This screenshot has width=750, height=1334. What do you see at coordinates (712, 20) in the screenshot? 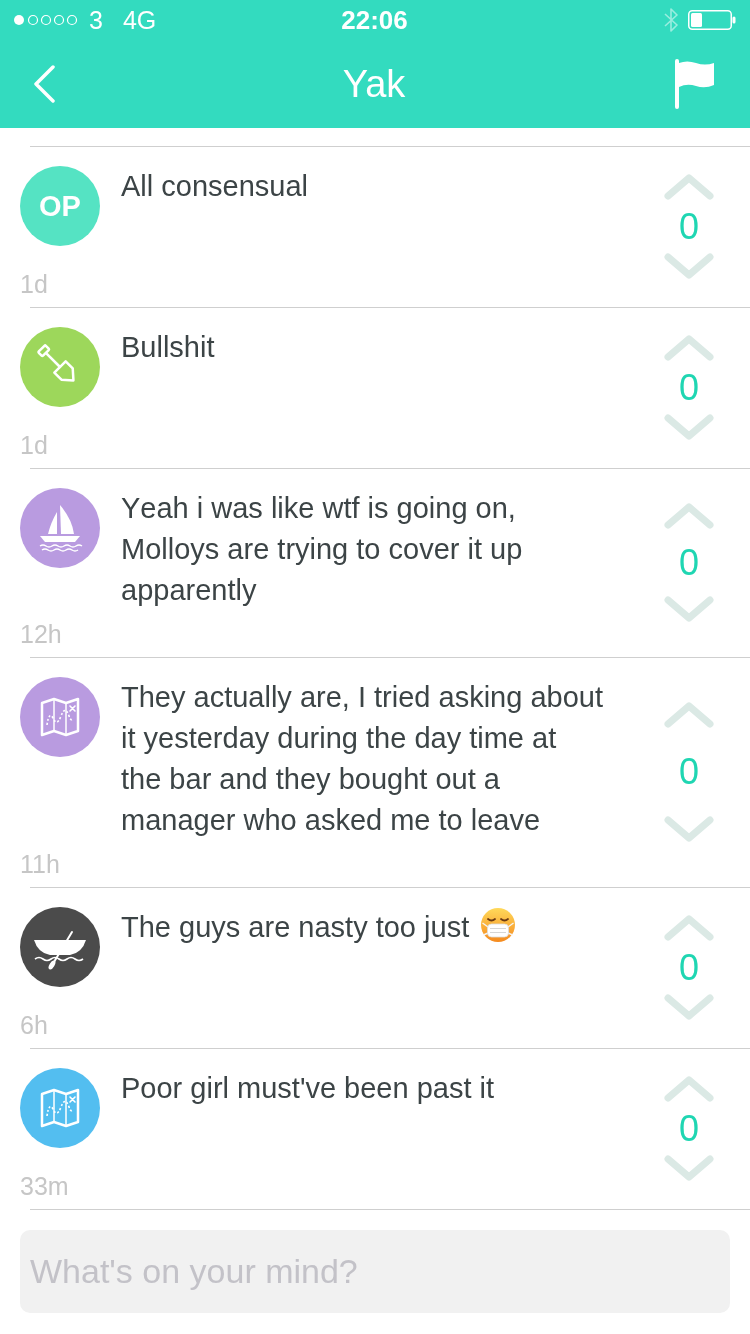
I see `battery-icon` at bounding box center [712, 20].